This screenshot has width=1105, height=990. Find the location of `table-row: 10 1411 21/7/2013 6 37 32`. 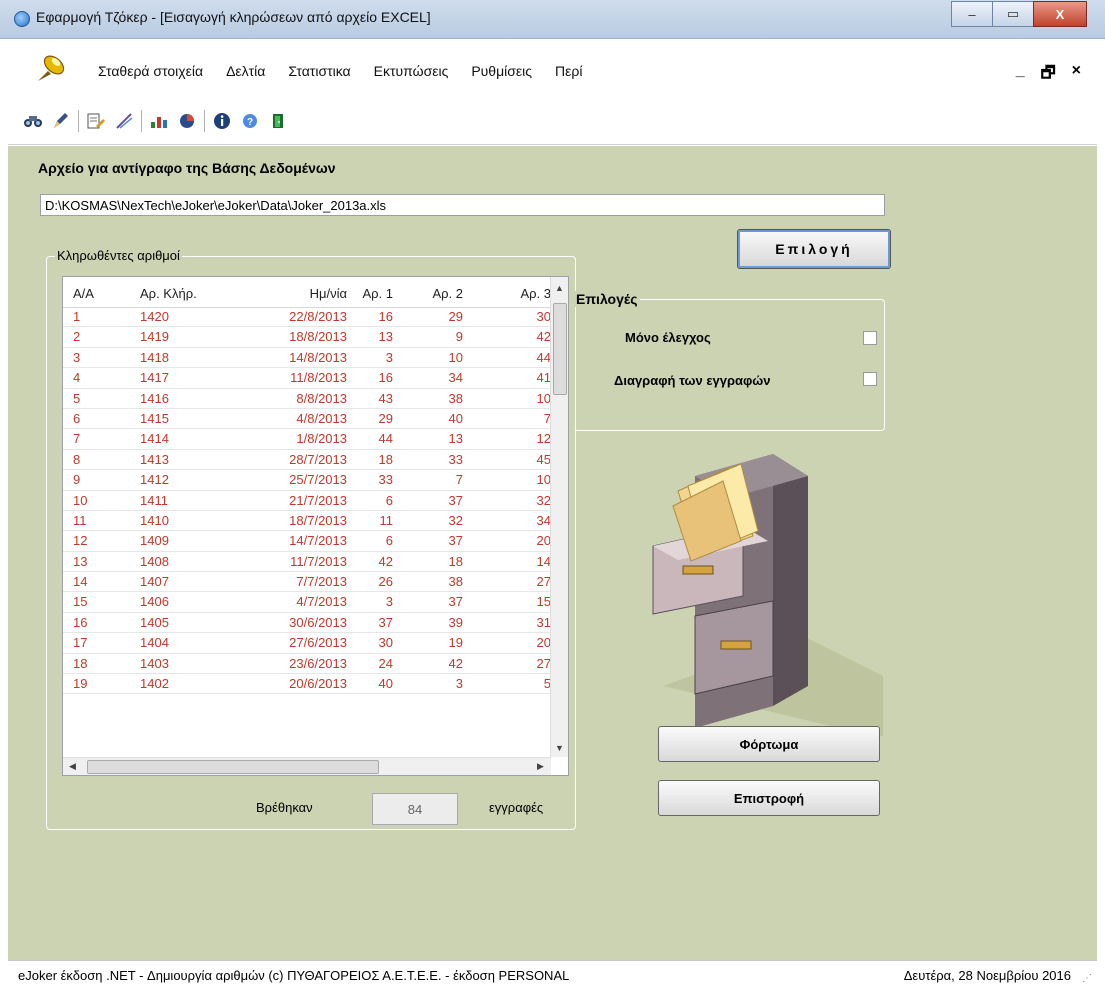

table-row: 10 1411 21/7/2013 6 37 32 is located at coordinates (307, 501).